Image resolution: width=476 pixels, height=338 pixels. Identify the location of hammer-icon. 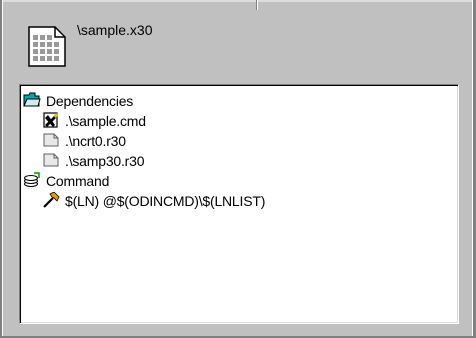
(51, 201).